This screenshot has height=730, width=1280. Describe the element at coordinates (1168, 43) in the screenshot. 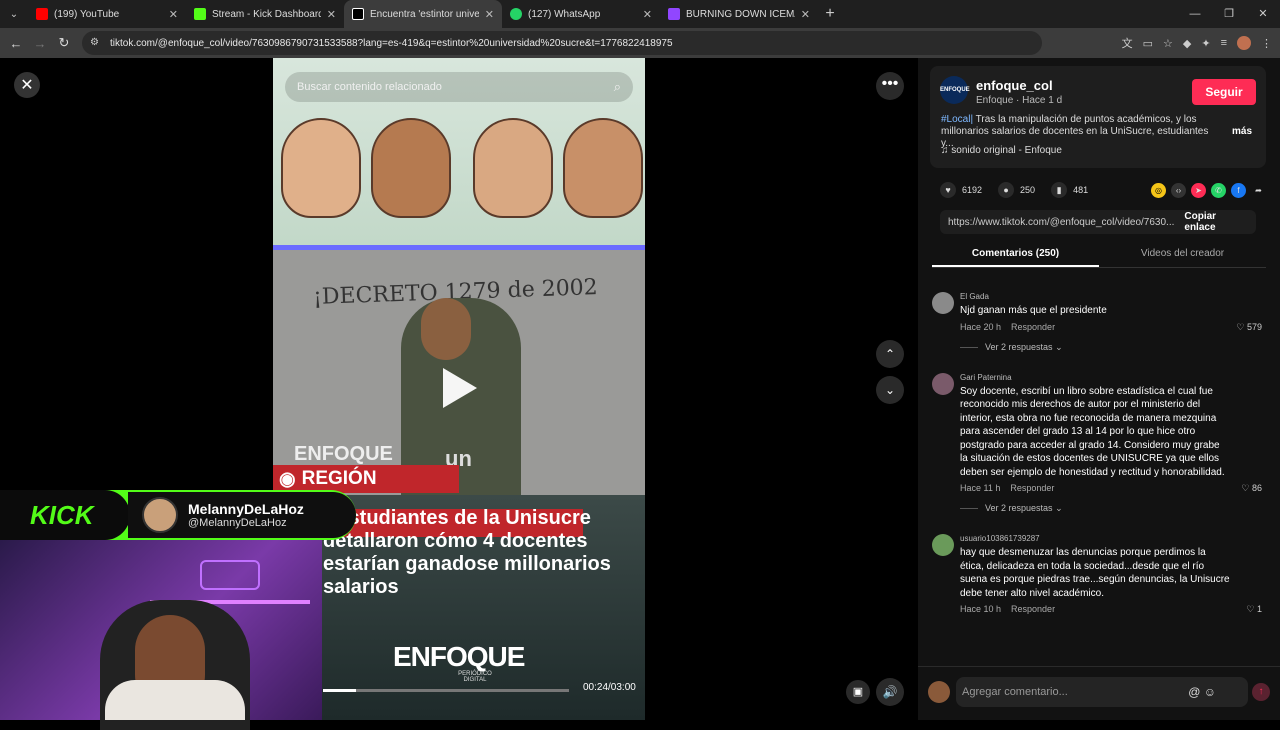

I see `bookmark-star-icon: ☆` at that location.